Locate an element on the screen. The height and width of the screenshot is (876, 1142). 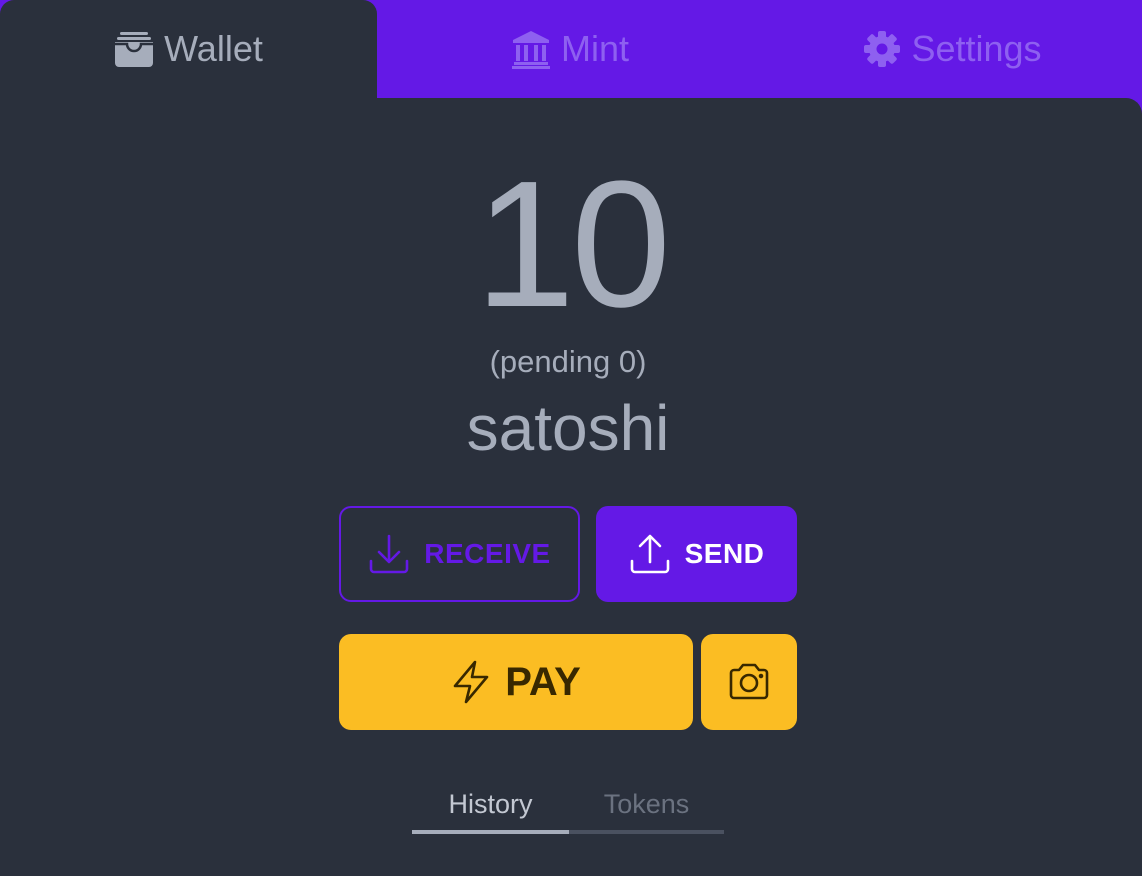
tab-mint-label: Mint is located at coordinates (594, 48).